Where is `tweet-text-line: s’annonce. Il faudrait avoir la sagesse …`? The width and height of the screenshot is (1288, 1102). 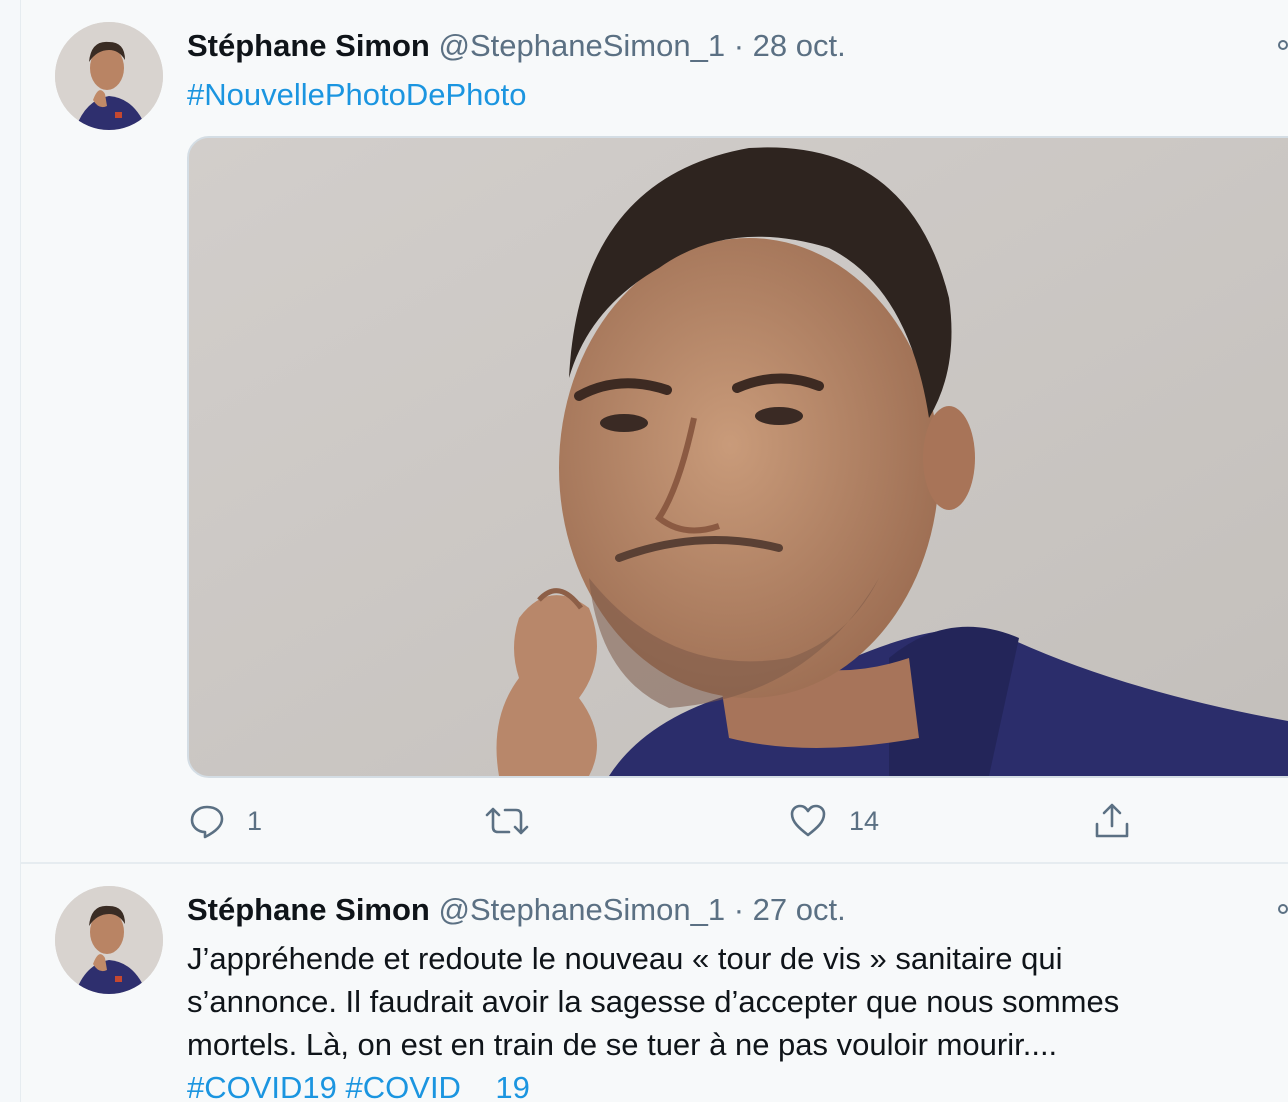 tweet-text-line: s’annonce. Il faudrait avoir la sagesse … is located at coordinates (653, 1001).